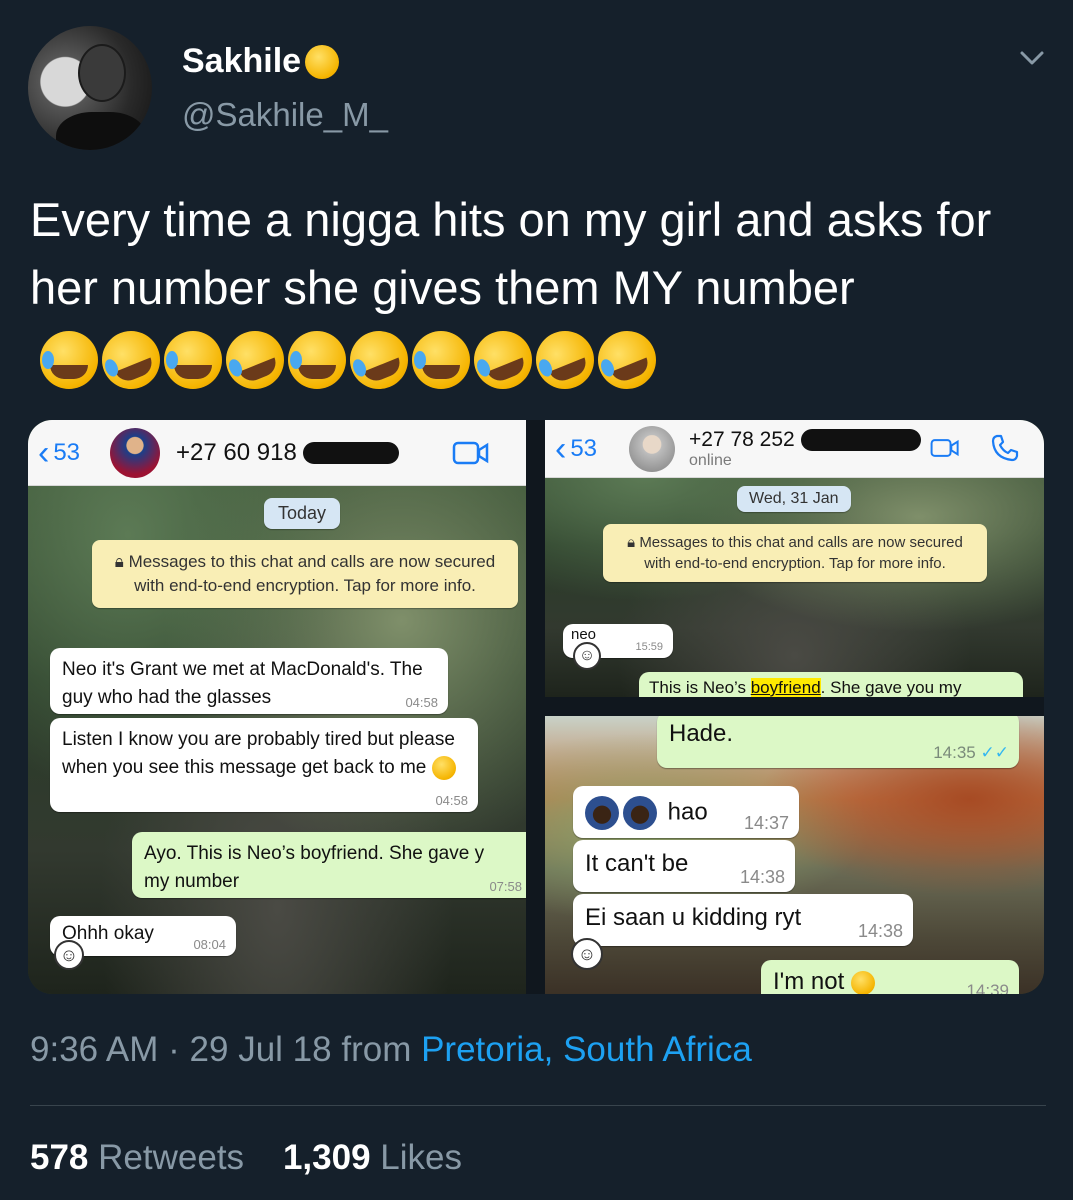 The height and width of the screenshot is (1200, 1073). I want to click on message-time: 14:37, so click(766, 823).